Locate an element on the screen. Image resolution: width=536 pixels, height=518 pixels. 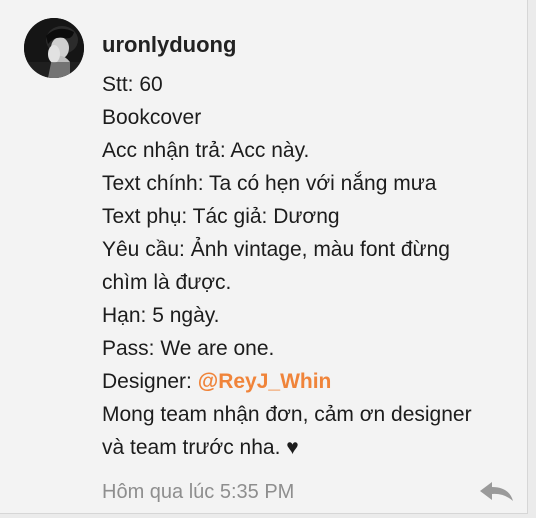
line-type: Bookcover is located at coordinates (152, 117).